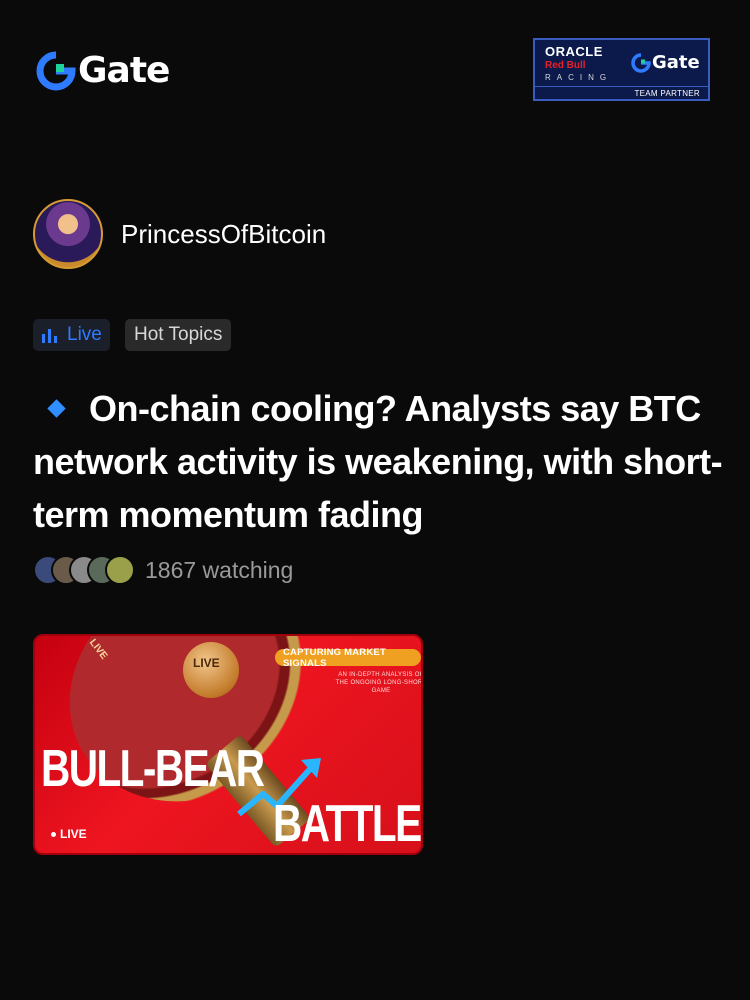 The image size is (750, 1000). What do you see at coordinates (347, 824) in the screenshot?
I see `headline-battle: BATTLE` at bounding box center [347, 824].